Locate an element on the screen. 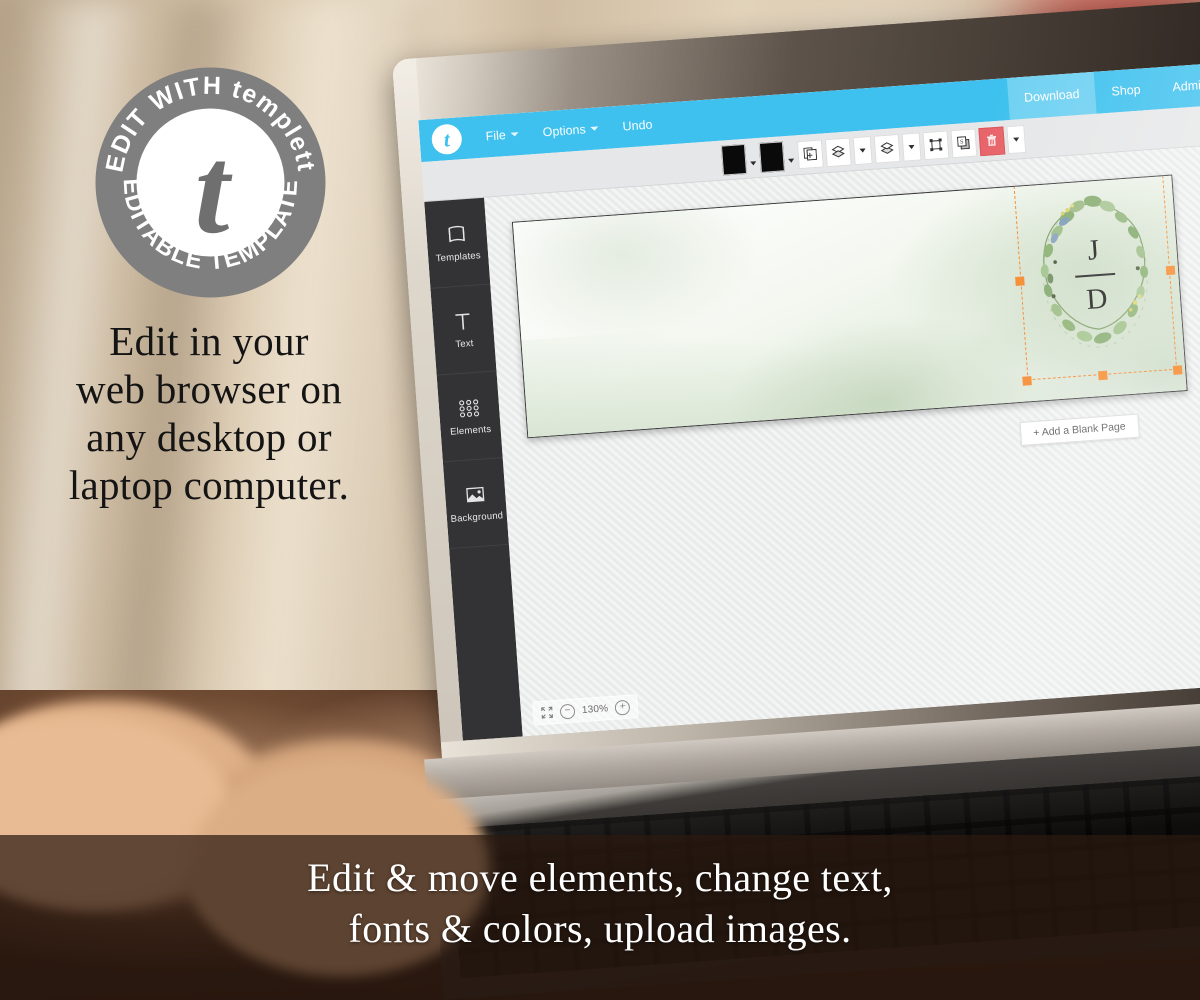  send-backward-caret is located at coordinates (862, 150).